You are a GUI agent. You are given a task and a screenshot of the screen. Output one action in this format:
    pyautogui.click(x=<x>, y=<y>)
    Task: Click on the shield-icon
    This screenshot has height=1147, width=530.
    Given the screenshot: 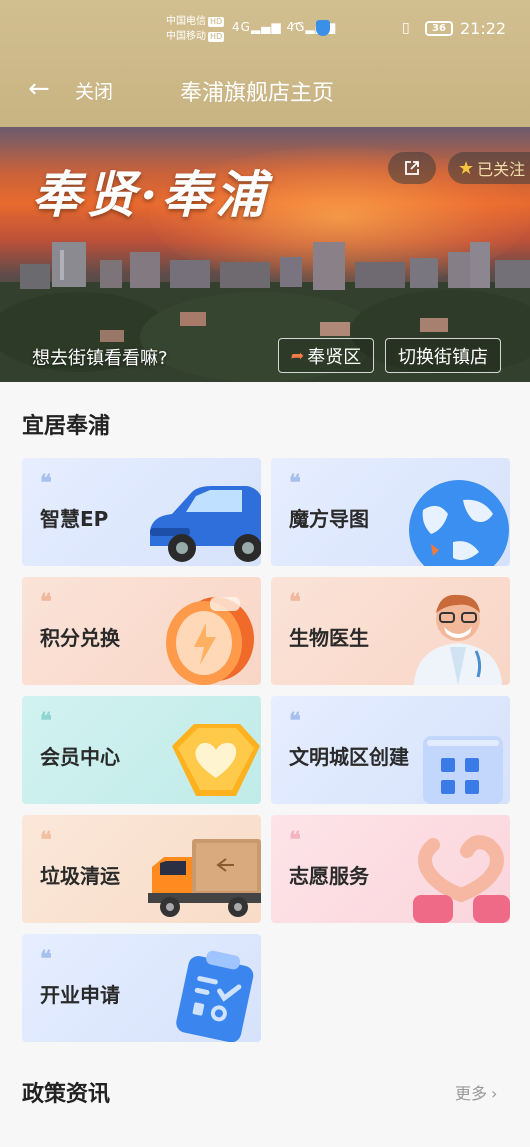 What is the action you would take?
    pyautogui.click(x=323, y=28)
    